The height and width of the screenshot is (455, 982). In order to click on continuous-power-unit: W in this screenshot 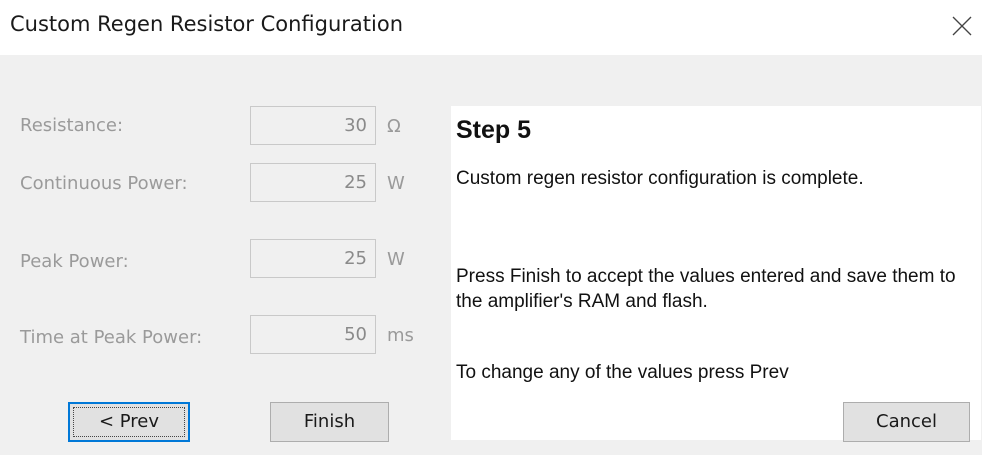, I will do `click(396, 183)`.